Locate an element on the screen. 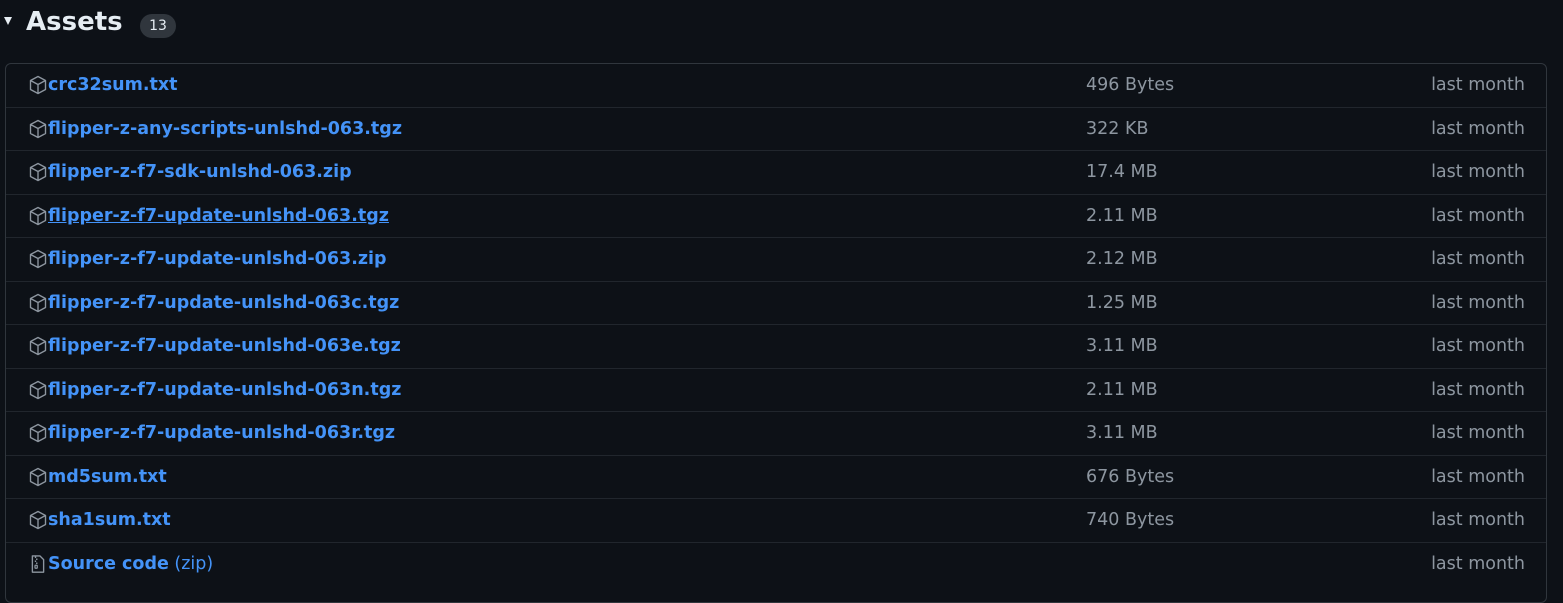 This screenshot has width=1563, height=603. asset-name: flipper-z-f7-update-unlshd-063e.tgz is located at coordinates (224, 346).